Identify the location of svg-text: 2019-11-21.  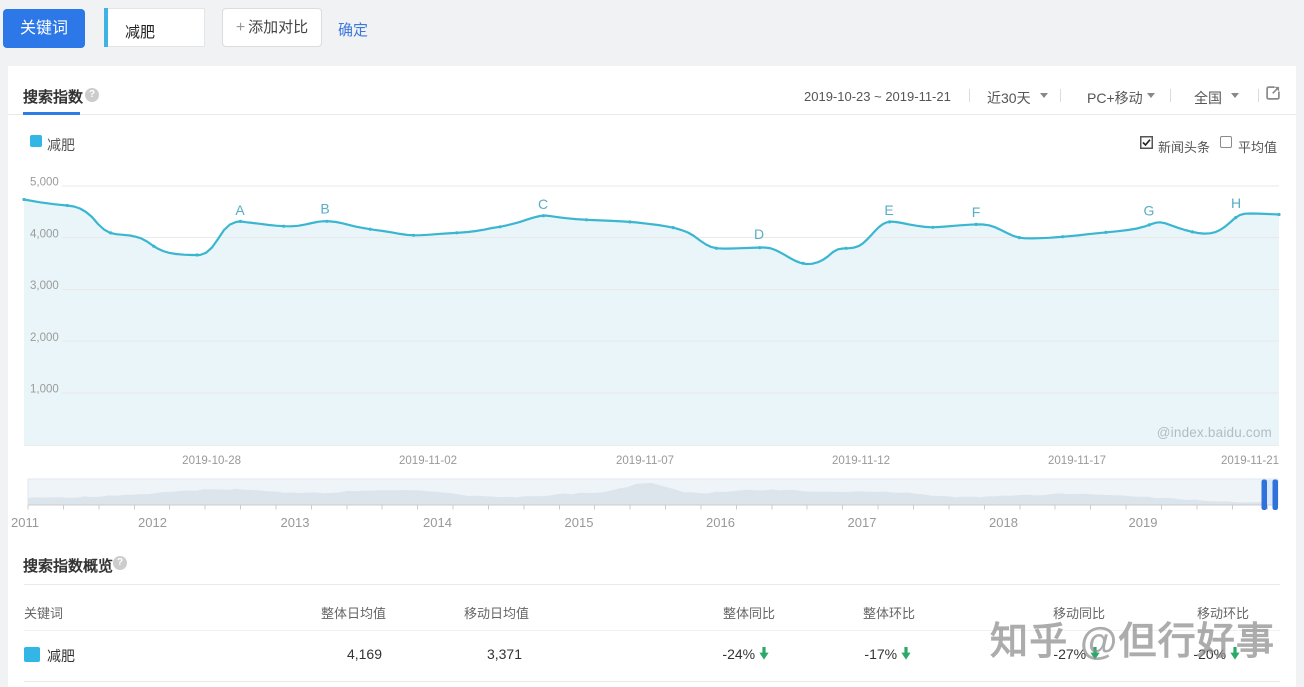
(1250, 461).